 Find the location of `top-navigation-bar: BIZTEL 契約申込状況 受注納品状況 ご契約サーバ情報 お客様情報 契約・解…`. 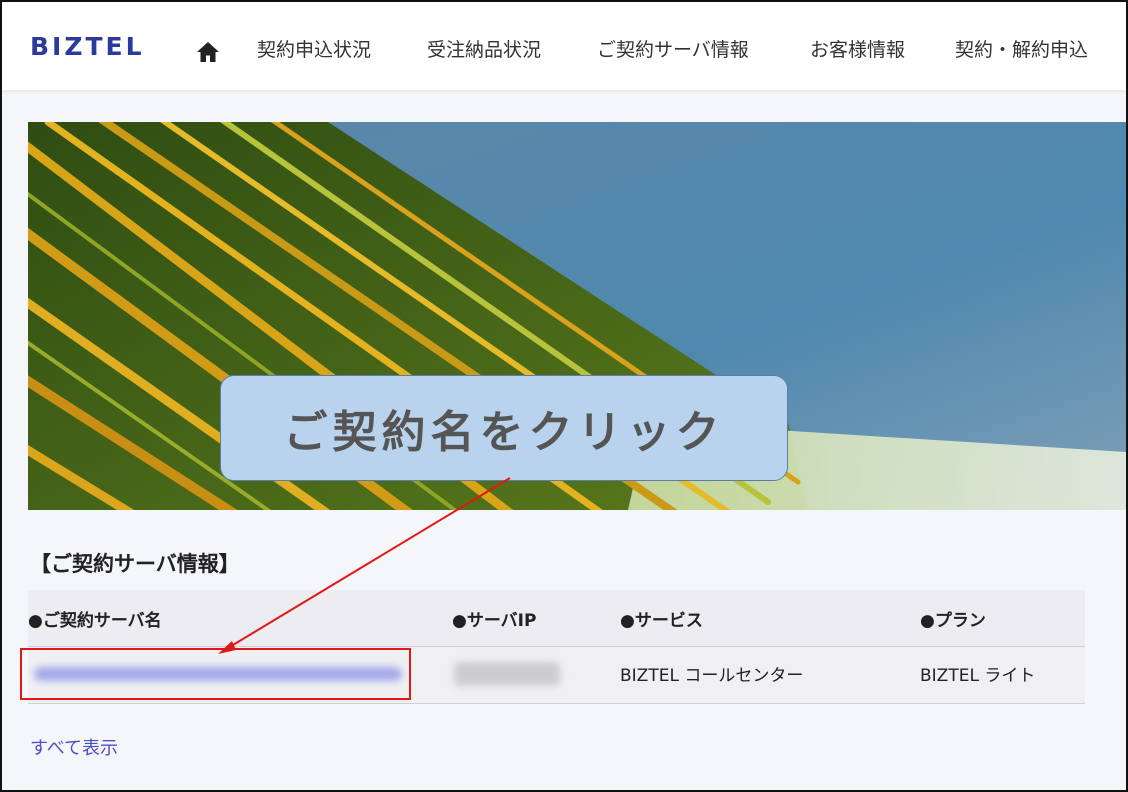

top-navigation-bar: BIZTEL 契約申込状況 受注納品状況 ご契約サーバ情報 お客様情報 契約・解… is located at coordinates (564, 46).